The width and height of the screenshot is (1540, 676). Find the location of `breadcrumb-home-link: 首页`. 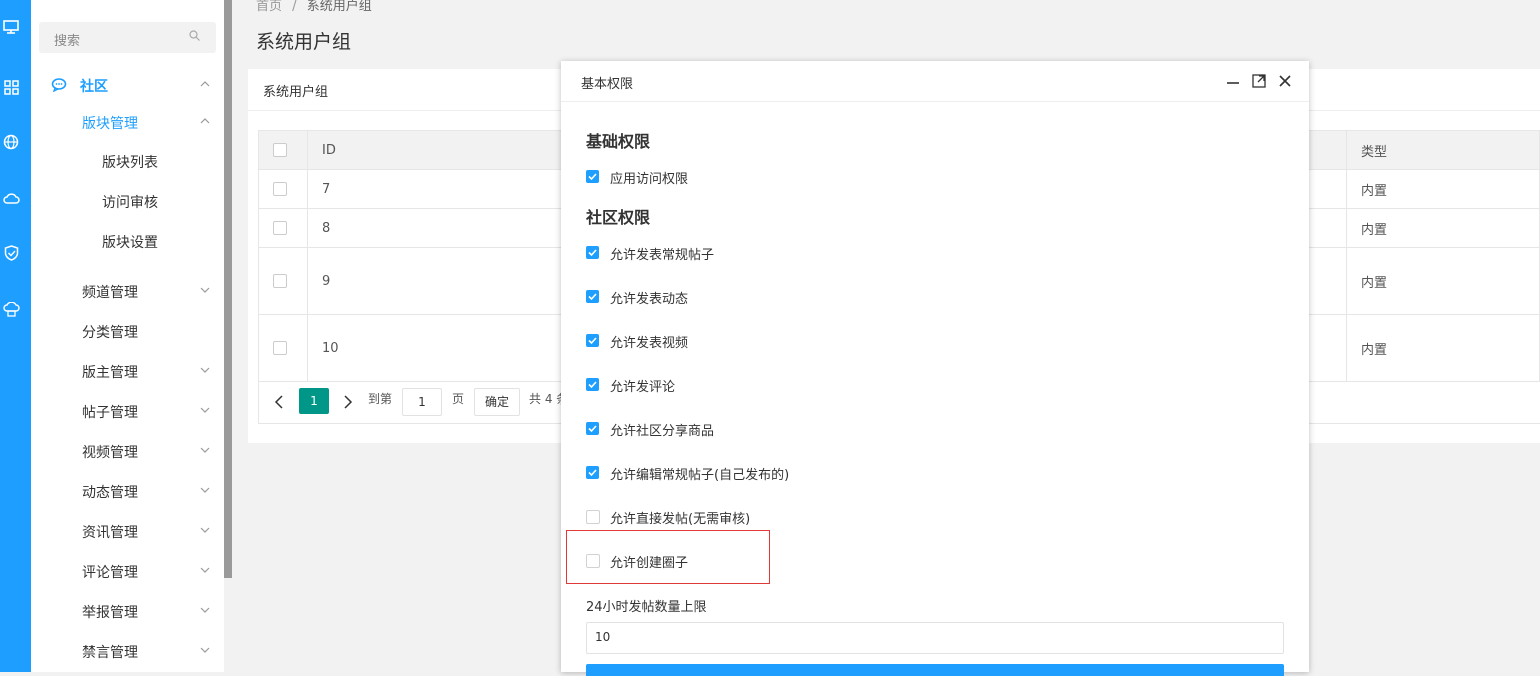

breadcrumb-home-link: 首页 is located at coordinates (269, 7).